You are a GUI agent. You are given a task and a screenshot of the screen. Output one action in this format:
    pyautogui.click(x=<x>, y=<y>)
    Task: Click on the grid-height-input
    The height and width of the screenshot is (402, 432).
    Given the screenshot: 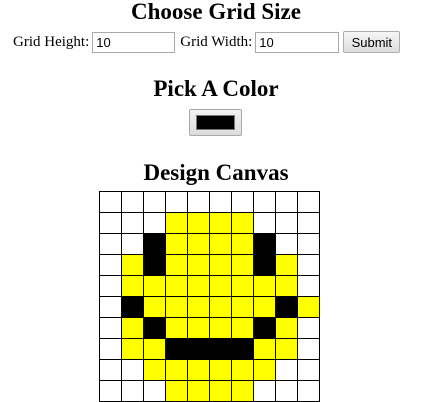 What is the action you would take?
    pyautogui.click(x=134, y=42)
    